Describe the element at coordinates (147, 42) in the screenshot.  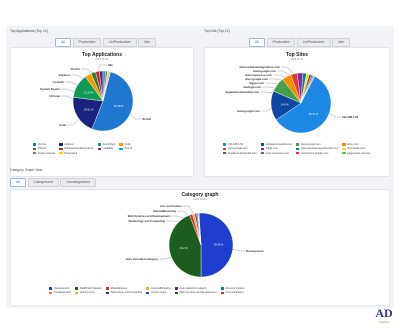
I see `apps-tab-idle: Idle` at that location.